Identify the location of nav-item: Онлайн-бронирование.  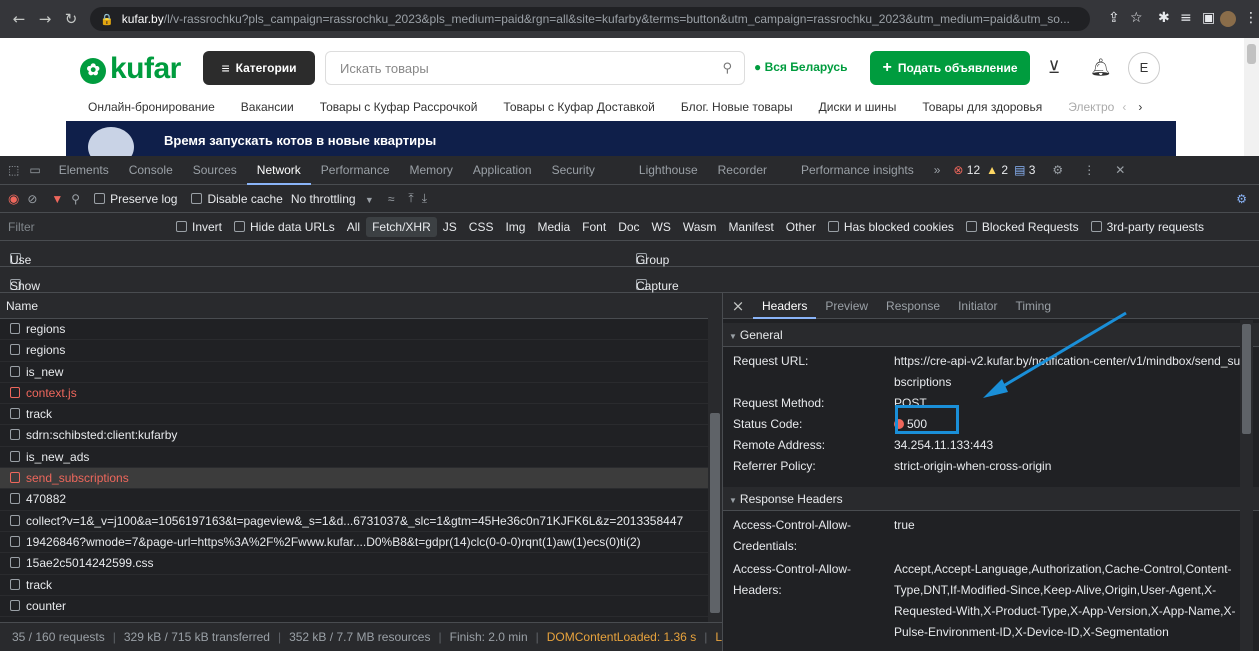
(151, 107).